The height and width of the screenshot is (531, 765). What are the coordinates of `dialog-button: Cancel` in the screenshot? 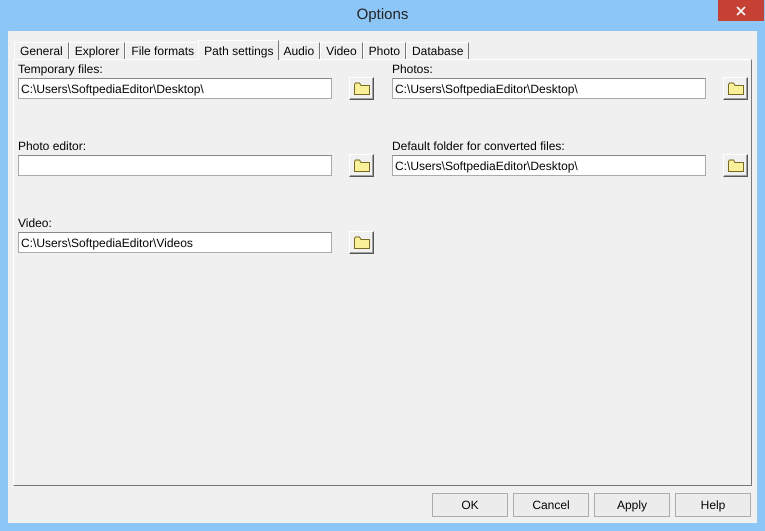 It's located at (551, 505).